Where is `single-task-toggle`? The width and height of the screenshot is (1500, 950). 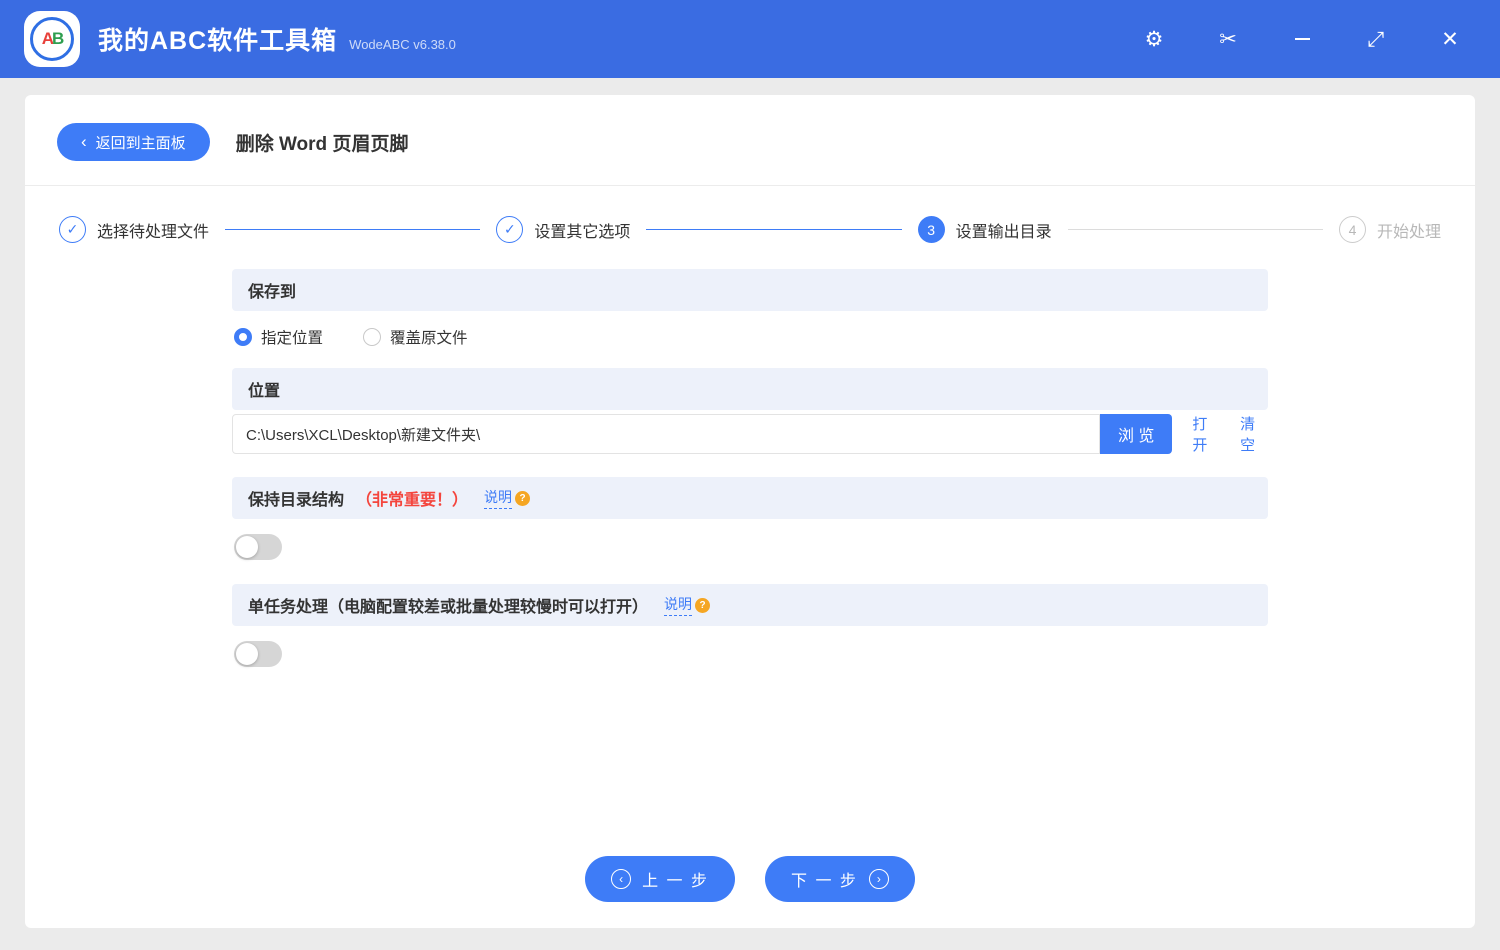 single-task-toggle is located at coordinates (258, 654).